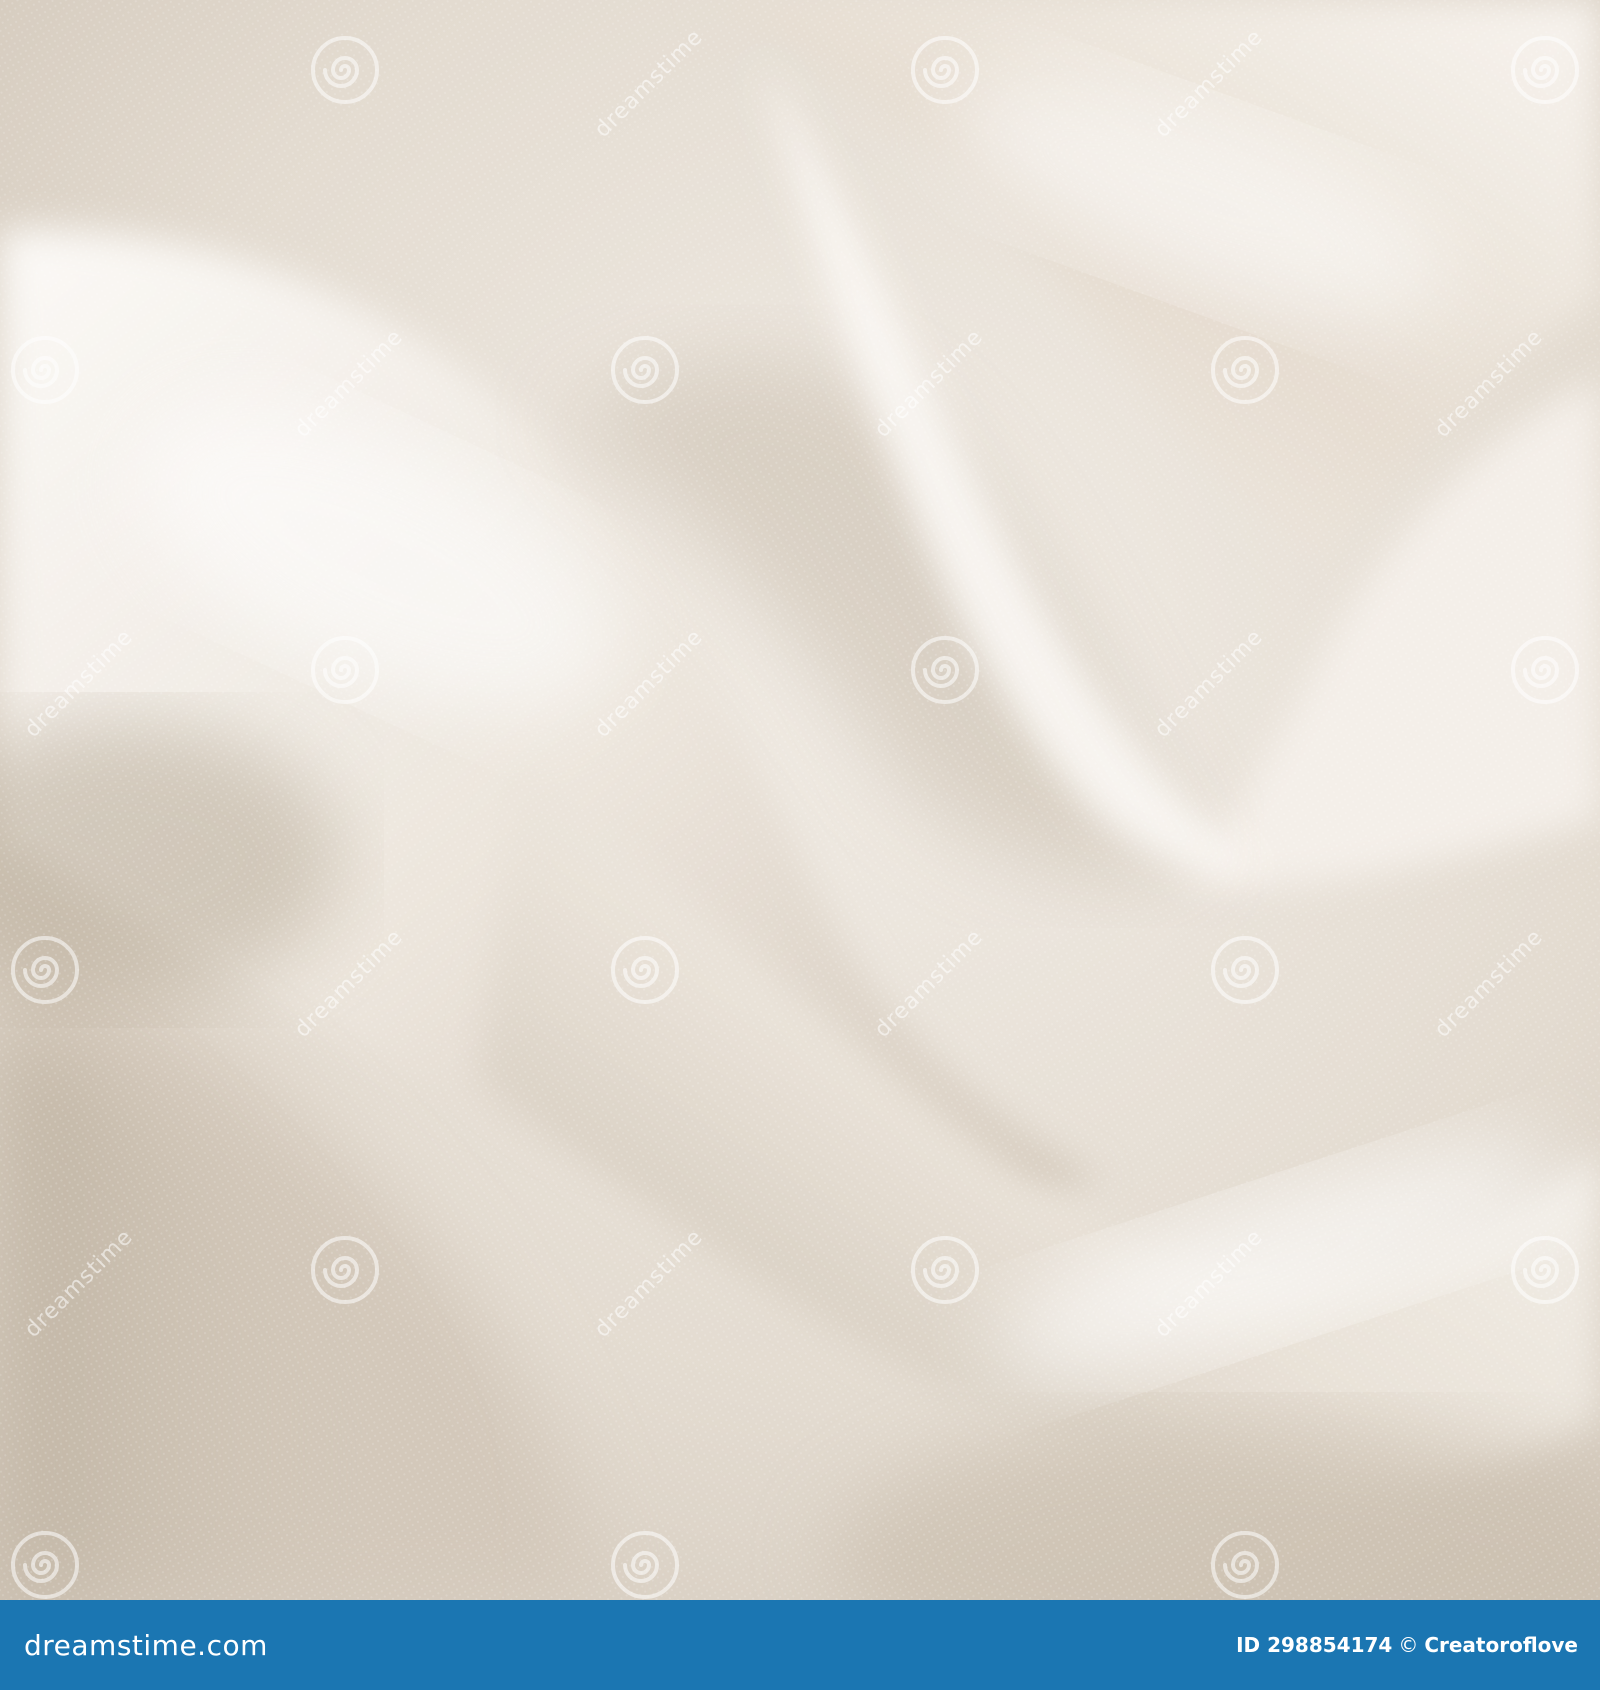 The width and height of the screenshot is (1600, 1690). Describe the element at coordinates (1501, 1645) in the screenshot. I see `author-name: Creatoroflove` at that location.